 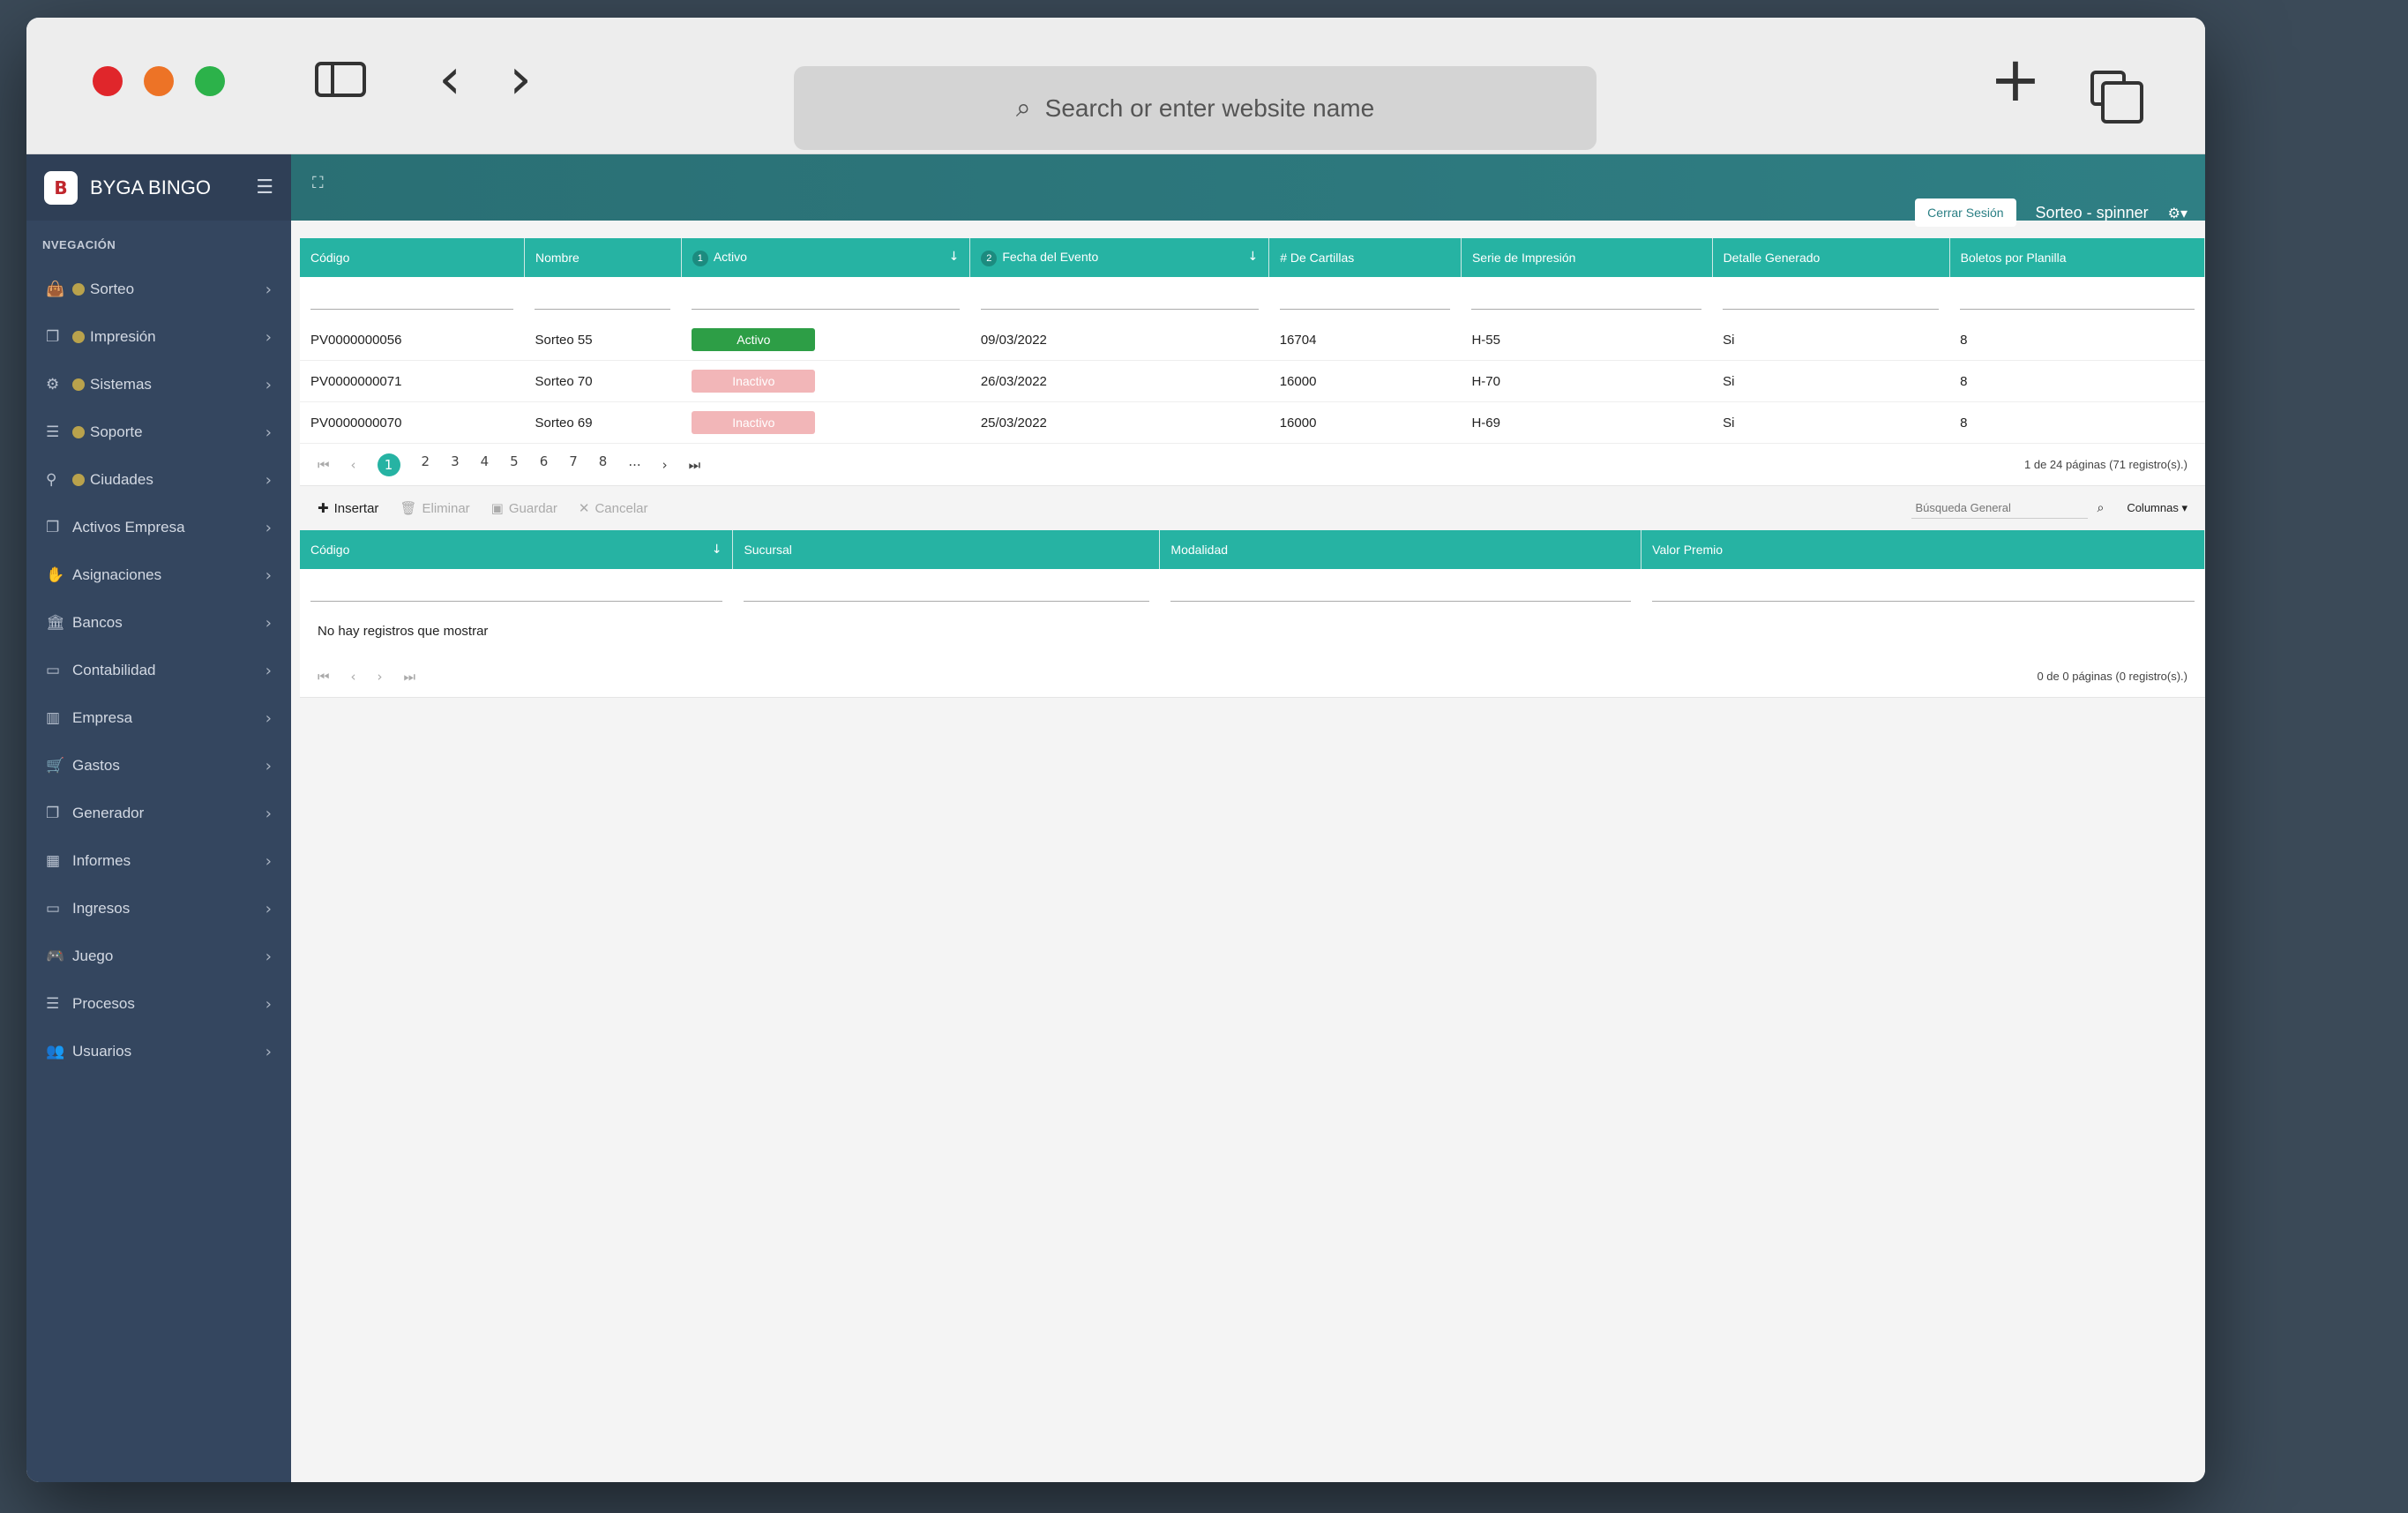 What do you see at coordinates (158, 813) in the screenshot?
I see `sidebar-item-generador: ❐ Generador ›` at bounding box center [158, 813].